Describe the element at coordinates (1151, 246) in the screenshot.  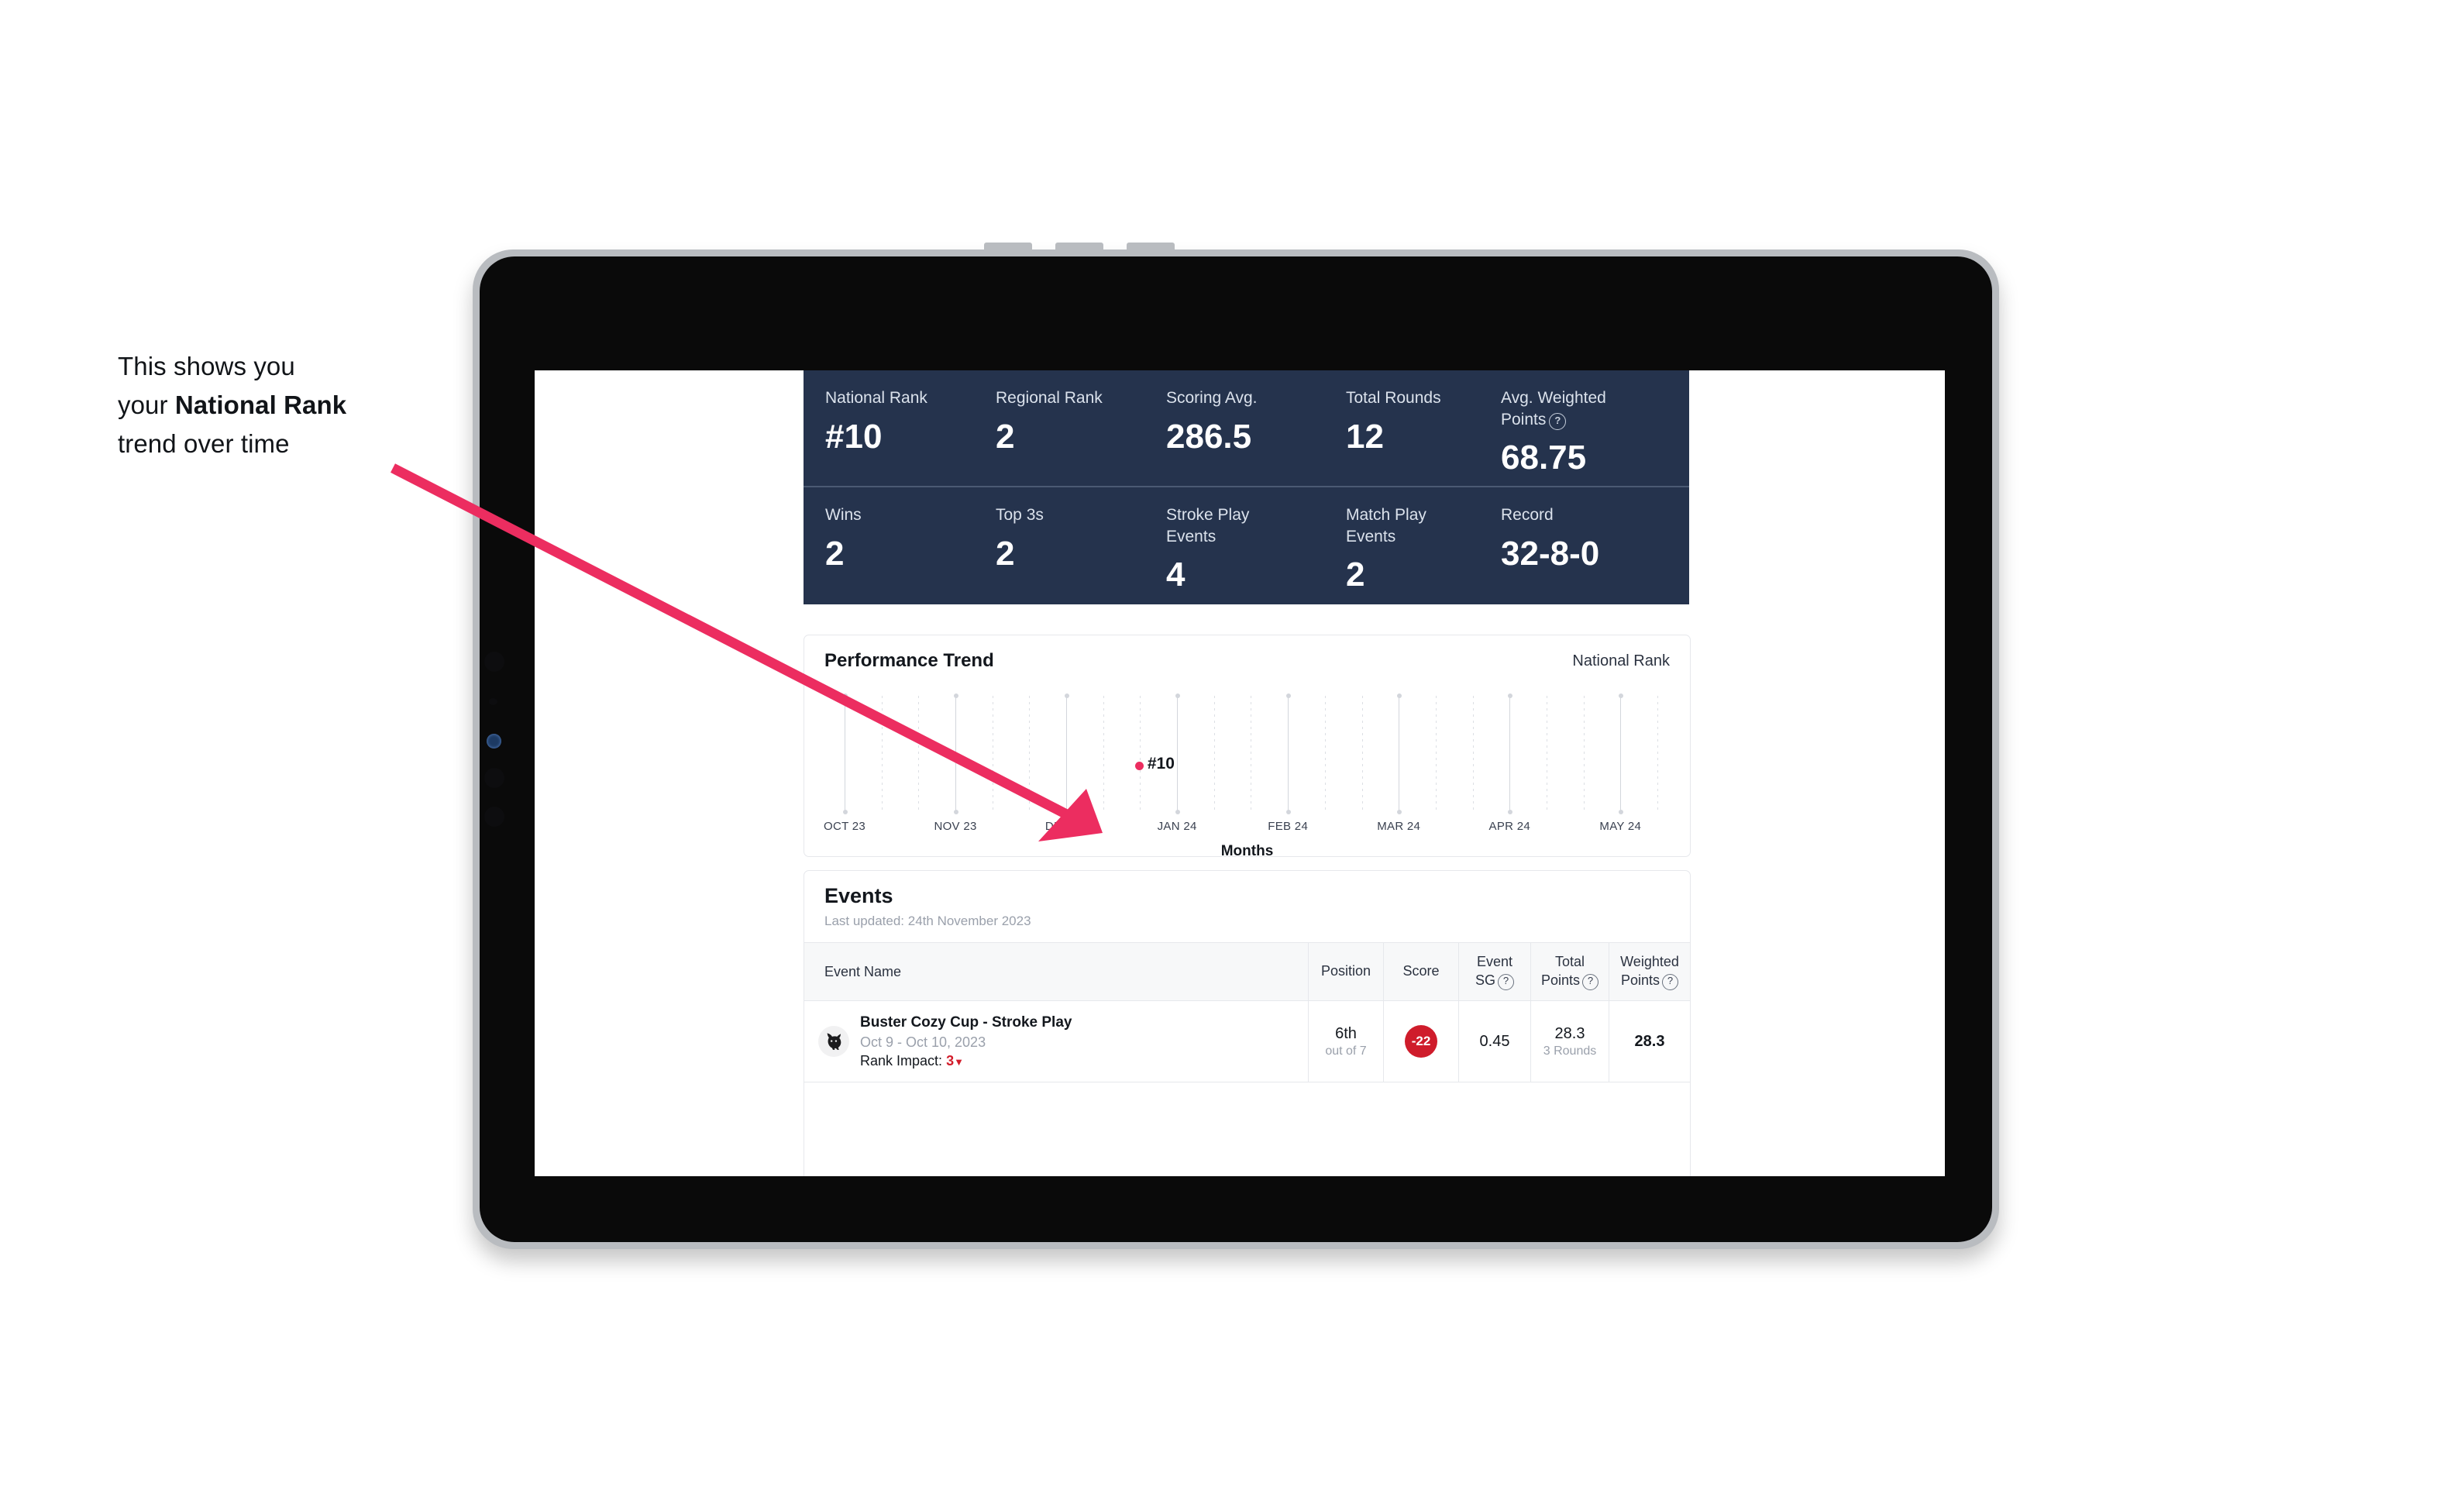
I see `power-button` at that location.